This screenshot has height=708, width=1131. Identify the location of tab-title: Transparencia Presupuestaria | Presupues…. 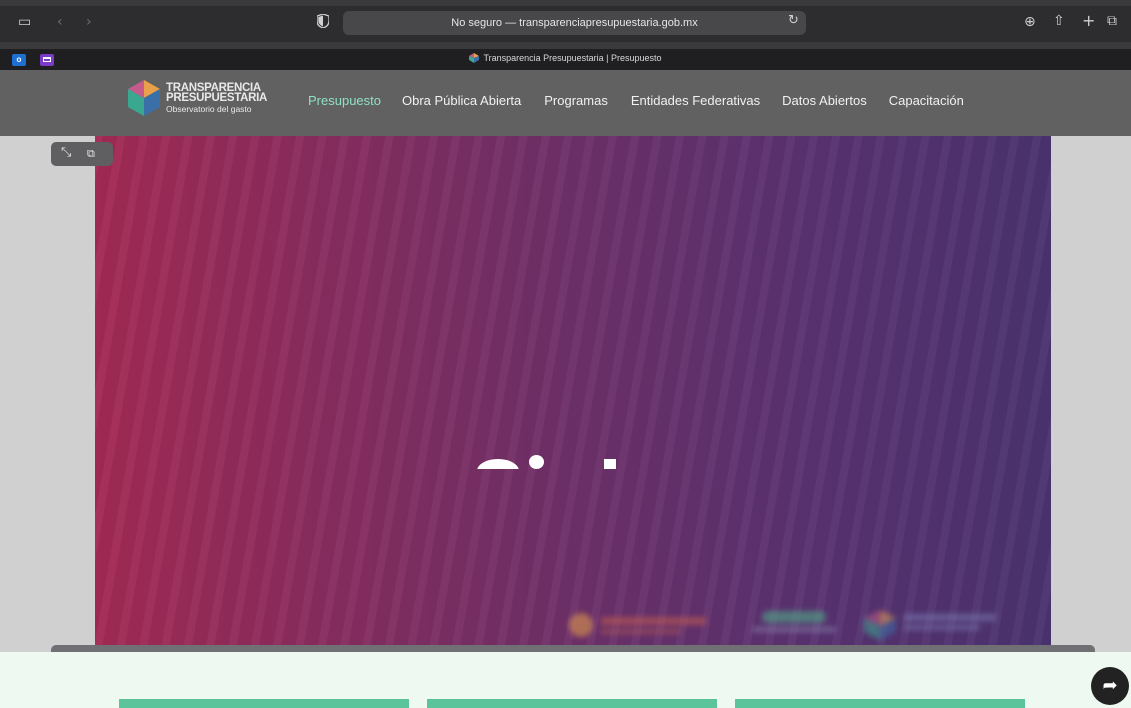
(572, 58).